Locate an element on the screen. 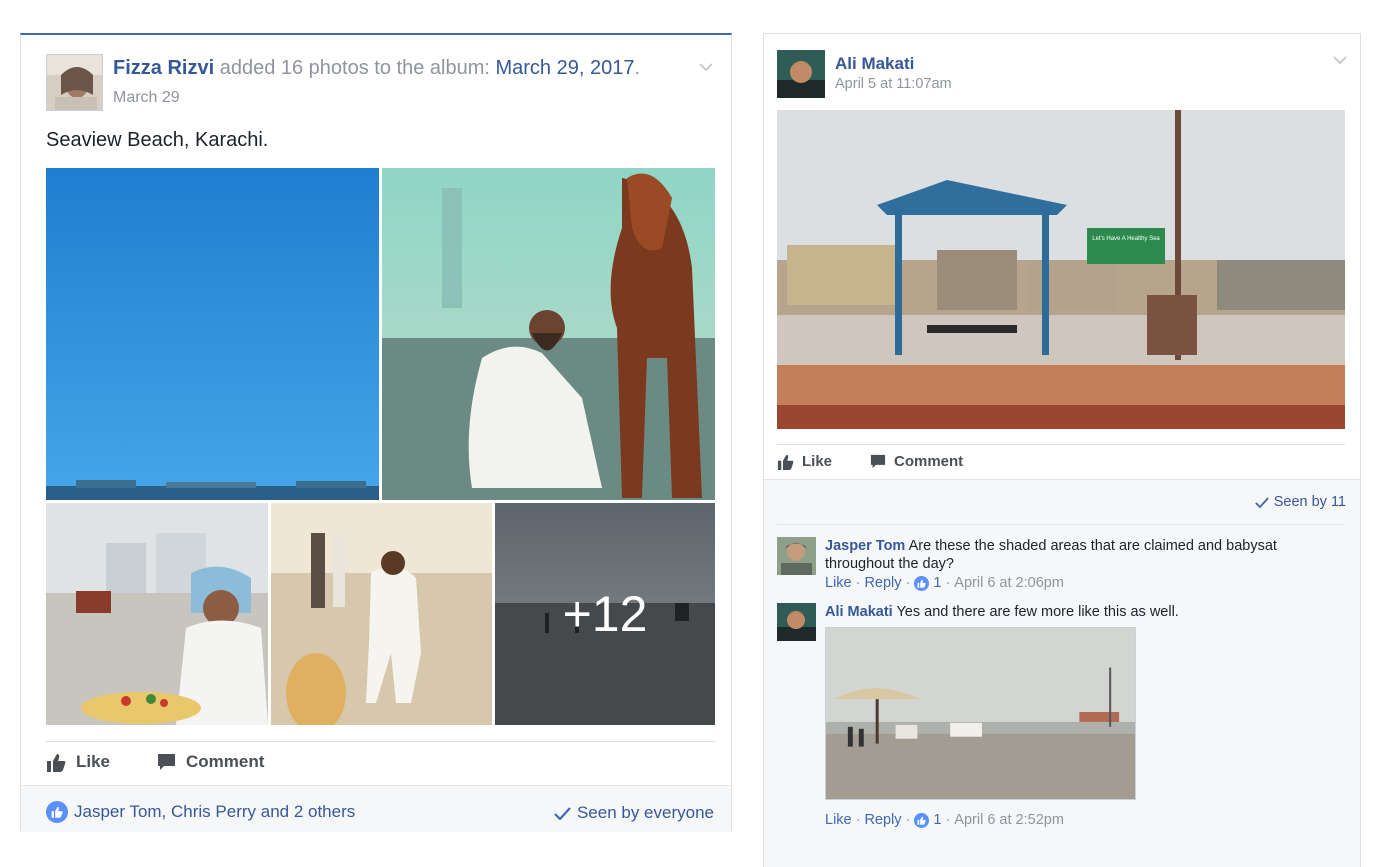  seen-text: Seen by everyone is located at coordinates (645, 812).